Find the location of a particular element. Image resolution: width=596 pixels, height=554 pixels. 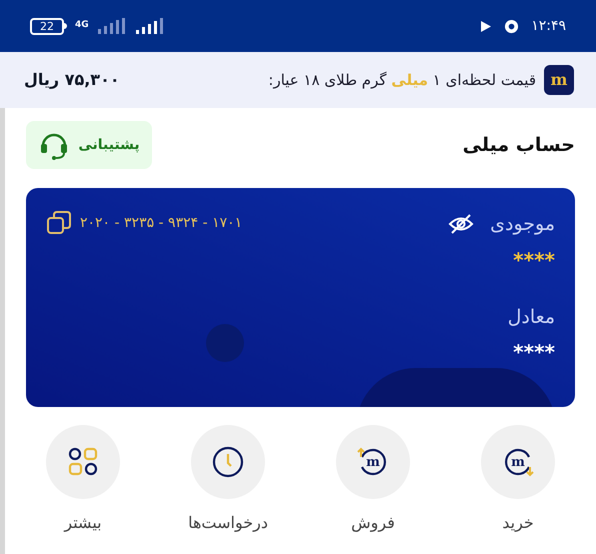

play-icon is located at coordinates (486, 26).